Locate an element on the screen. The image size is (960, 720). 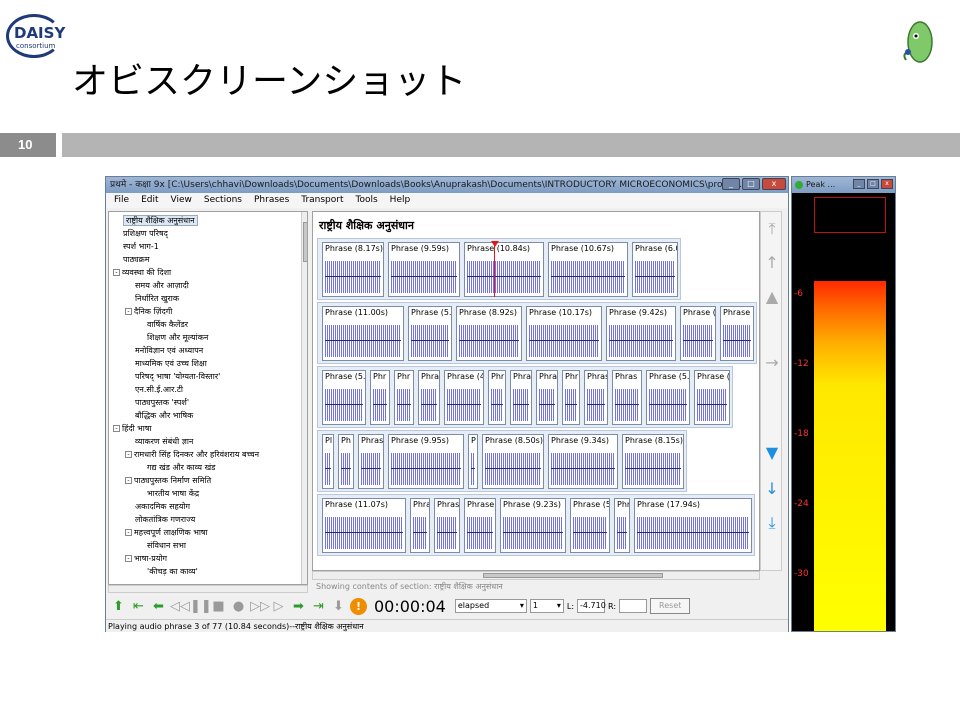
tree-item: 'कीचड़ का काव्य' is located at coordinates (210, 571).